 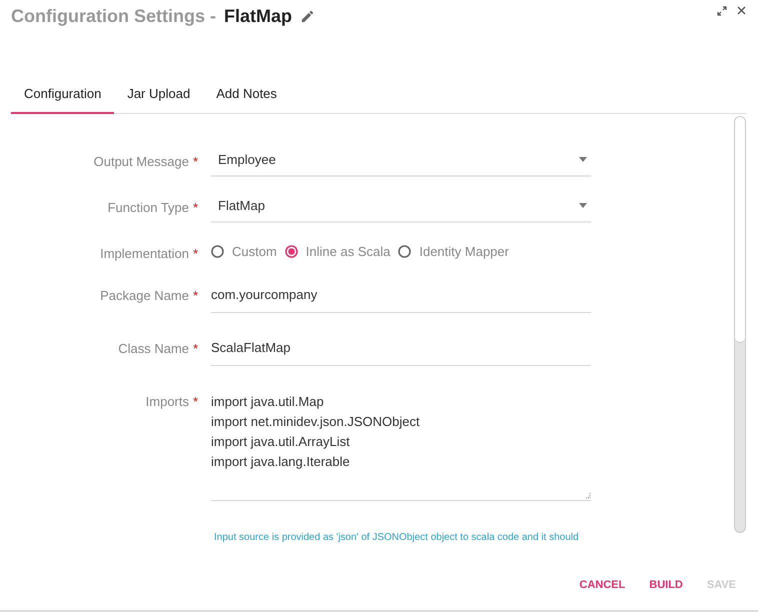 I want to click on tab: Add Notes, so click(x=246, y=93).